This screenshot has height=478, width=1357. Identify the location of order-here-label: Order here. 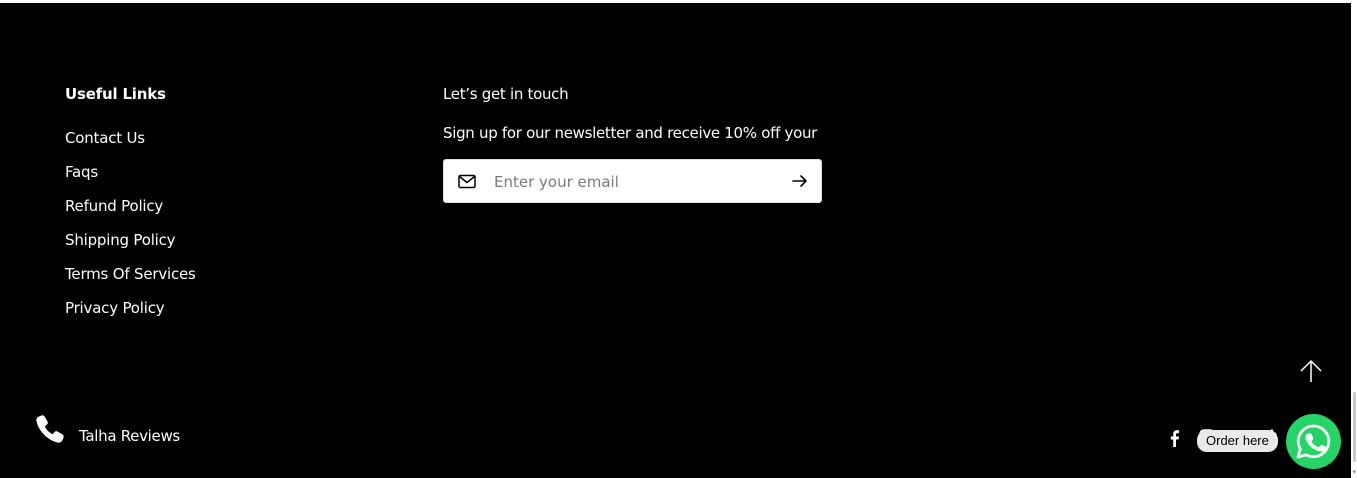
(1237, 441).